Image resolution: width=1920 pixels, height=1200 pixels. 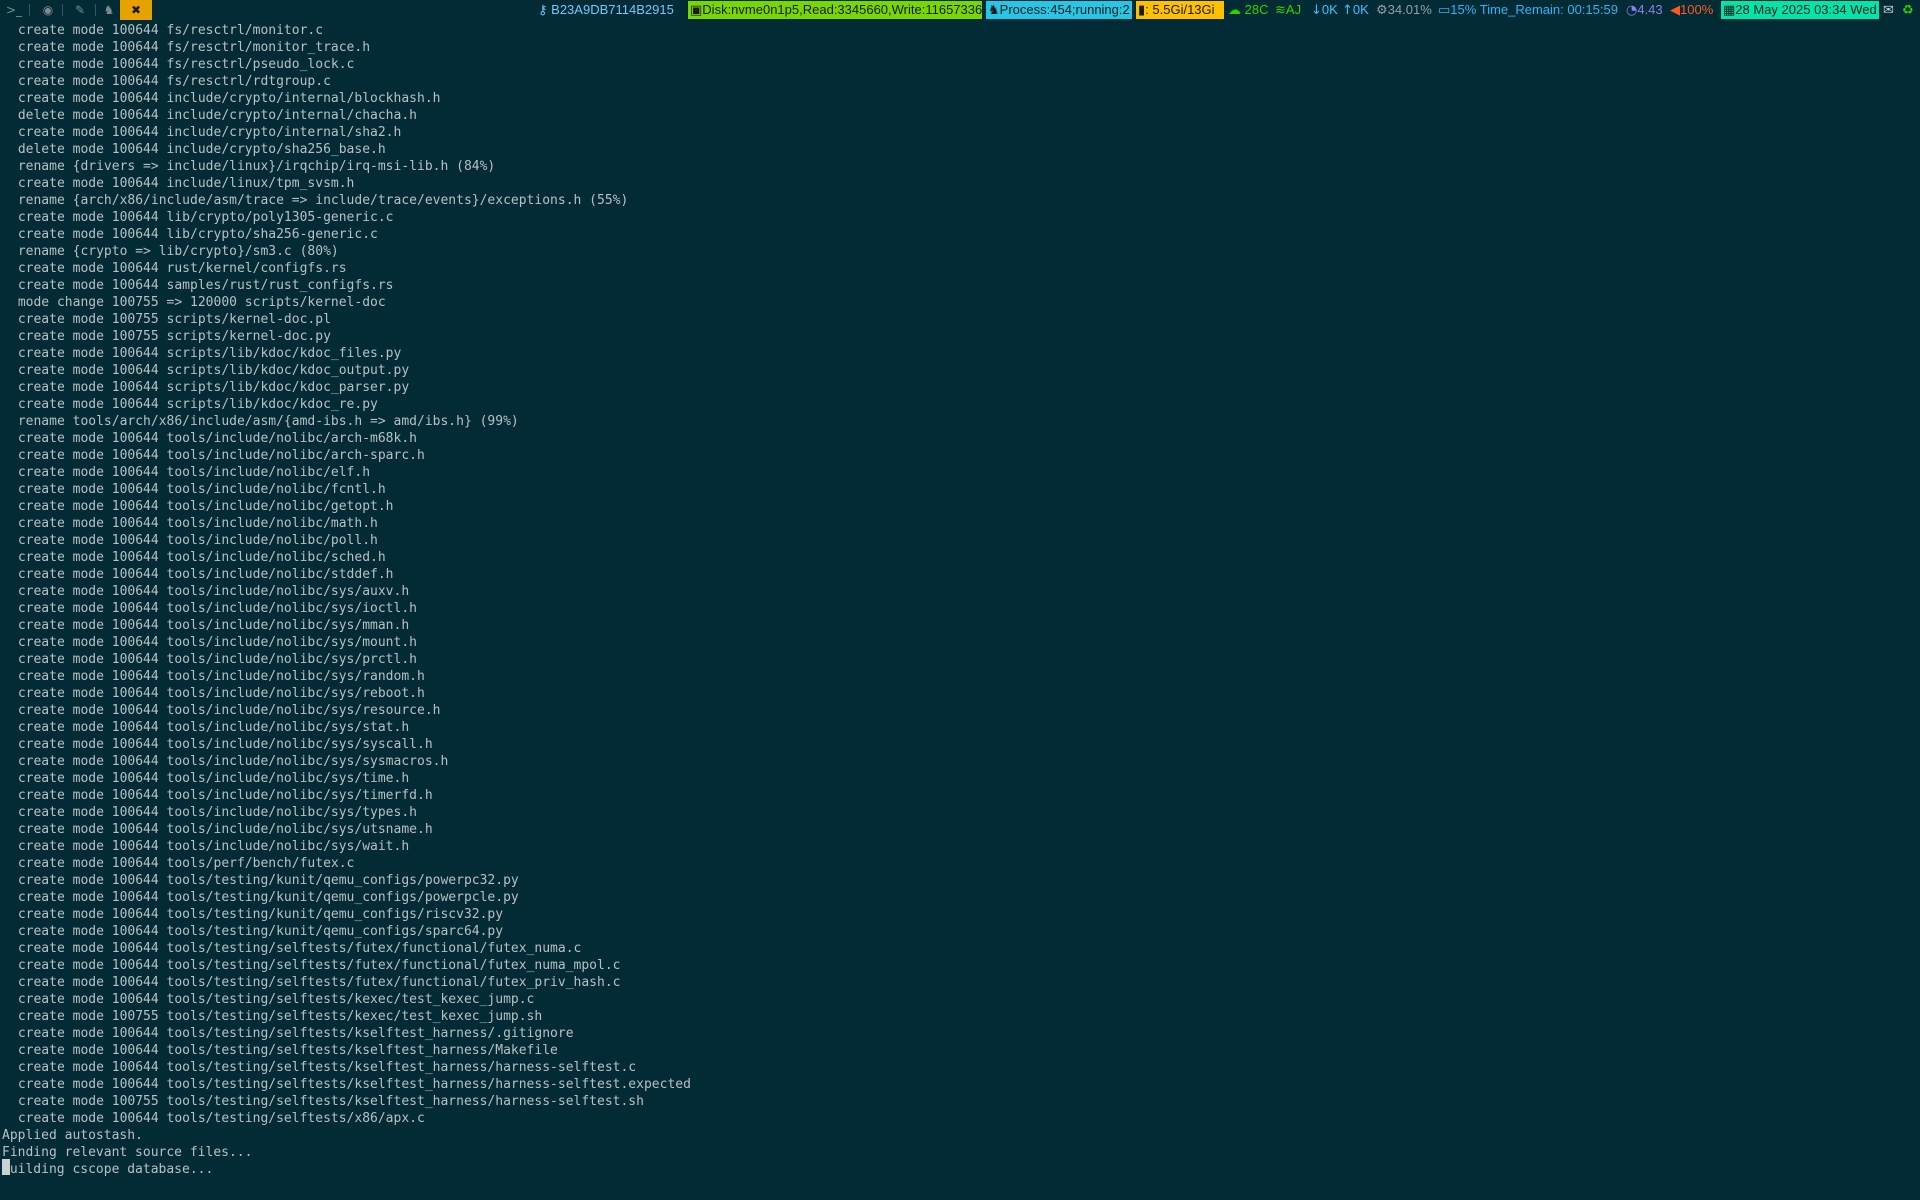 What do you see at coordinates (1293, 9) in the screenshot?
I see `wifi-text: AJ` at bounding box center [1293, 9].